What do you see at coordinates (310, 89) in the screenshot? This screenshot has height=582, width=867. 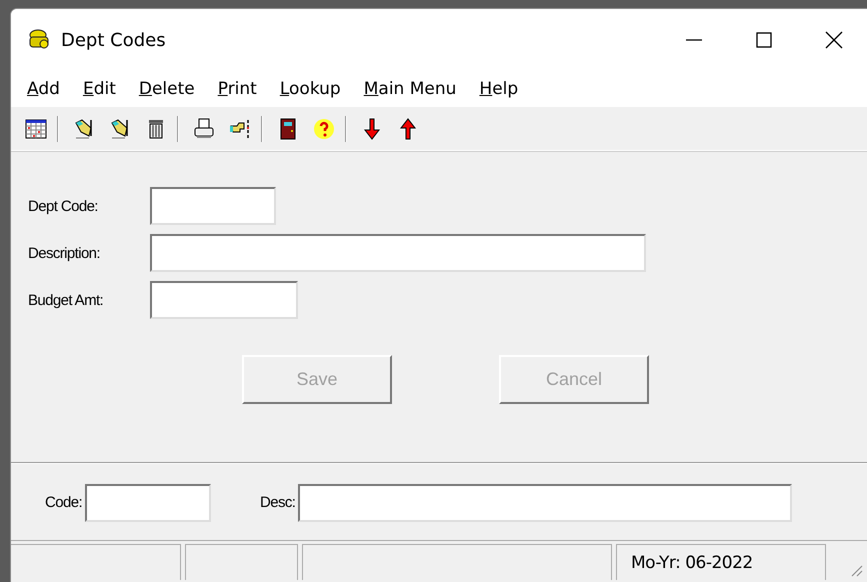 I see `menu-item: Lookup` at bounding box center [310, 89].